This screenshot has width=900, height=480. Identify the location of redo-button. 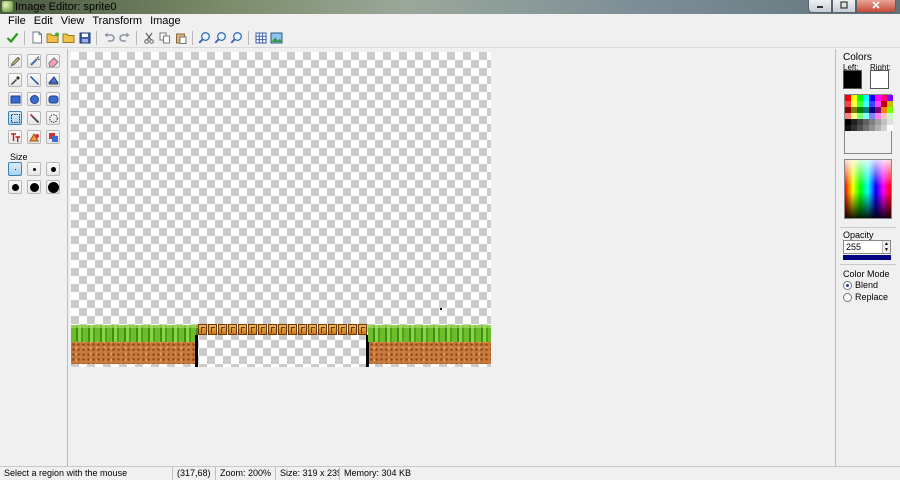
(124, 37).